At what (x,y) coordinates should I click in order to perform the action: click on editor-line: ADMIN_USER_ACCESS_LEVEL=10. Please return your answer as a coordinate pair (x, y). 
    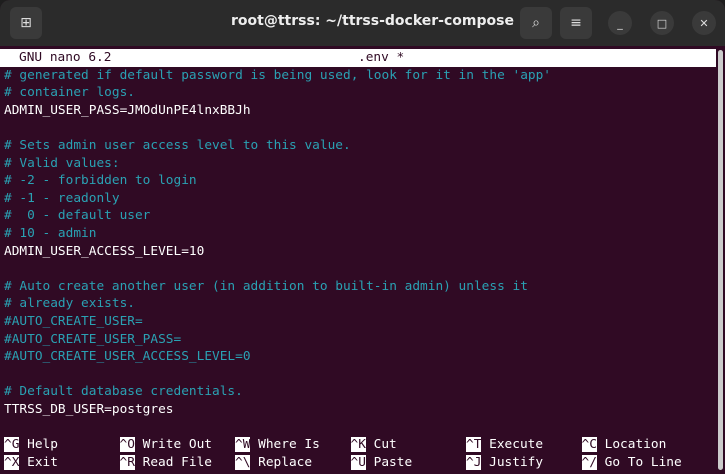
    Looking at the image, I should click on (104, 251).